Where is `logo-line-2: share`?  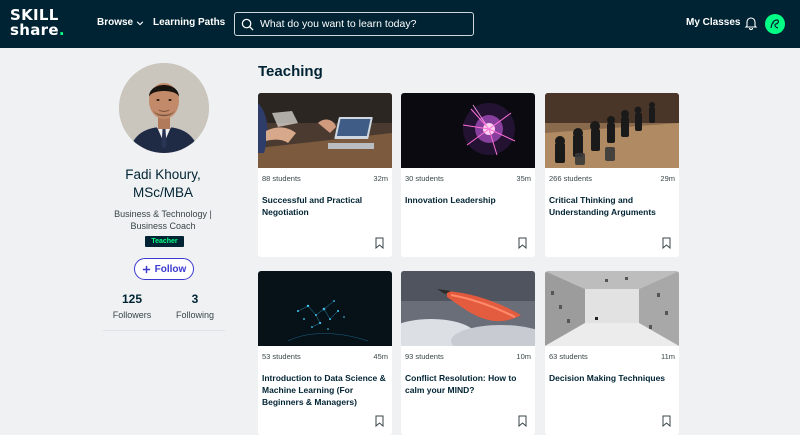
logo-line-2: share is located at coordinates (34, 30).